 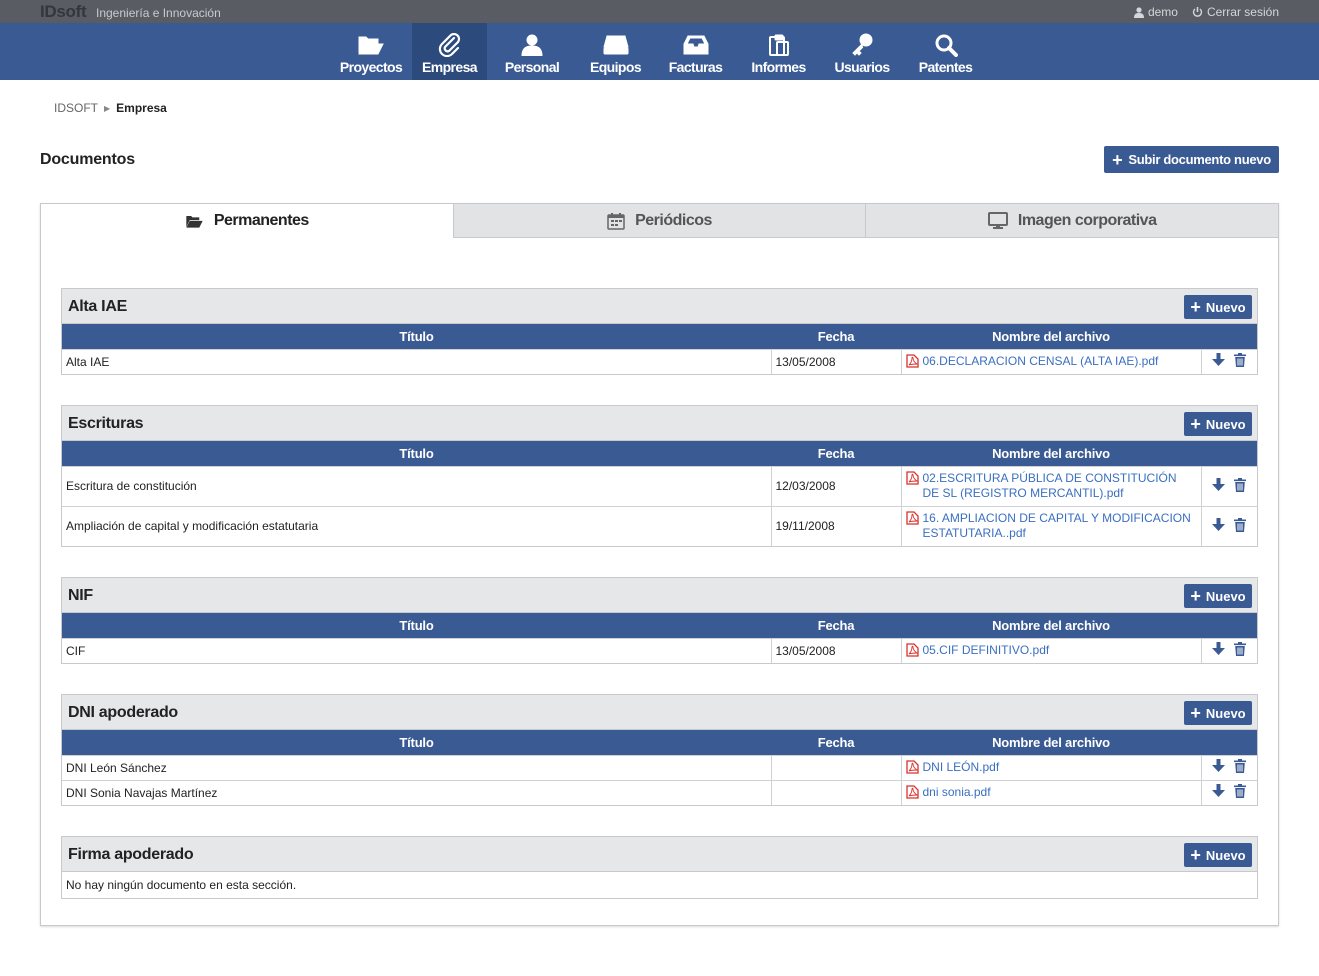 I want to click on logout-link: Cerrar sesión, so click(x=1235, y=12).